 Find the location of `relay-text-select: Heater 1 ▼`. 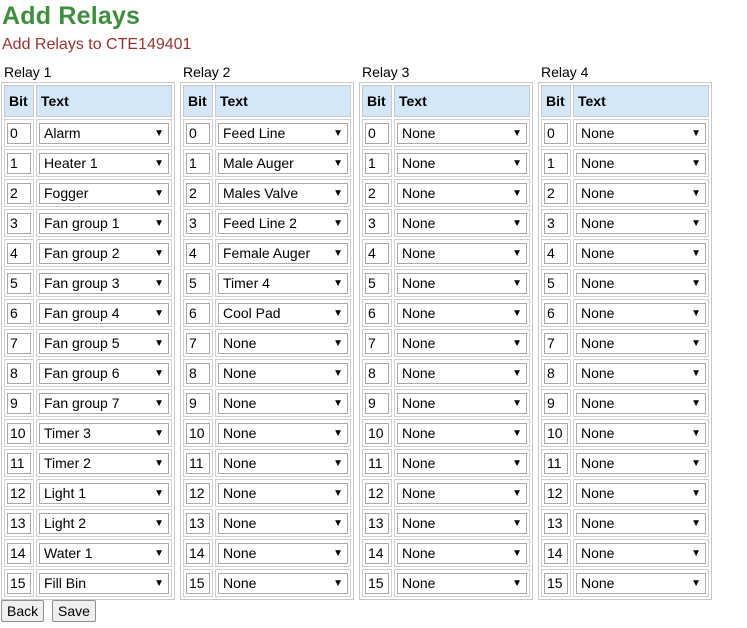

relay-text-select: Heater 1 ▼ is located at coordinates (104, 163).